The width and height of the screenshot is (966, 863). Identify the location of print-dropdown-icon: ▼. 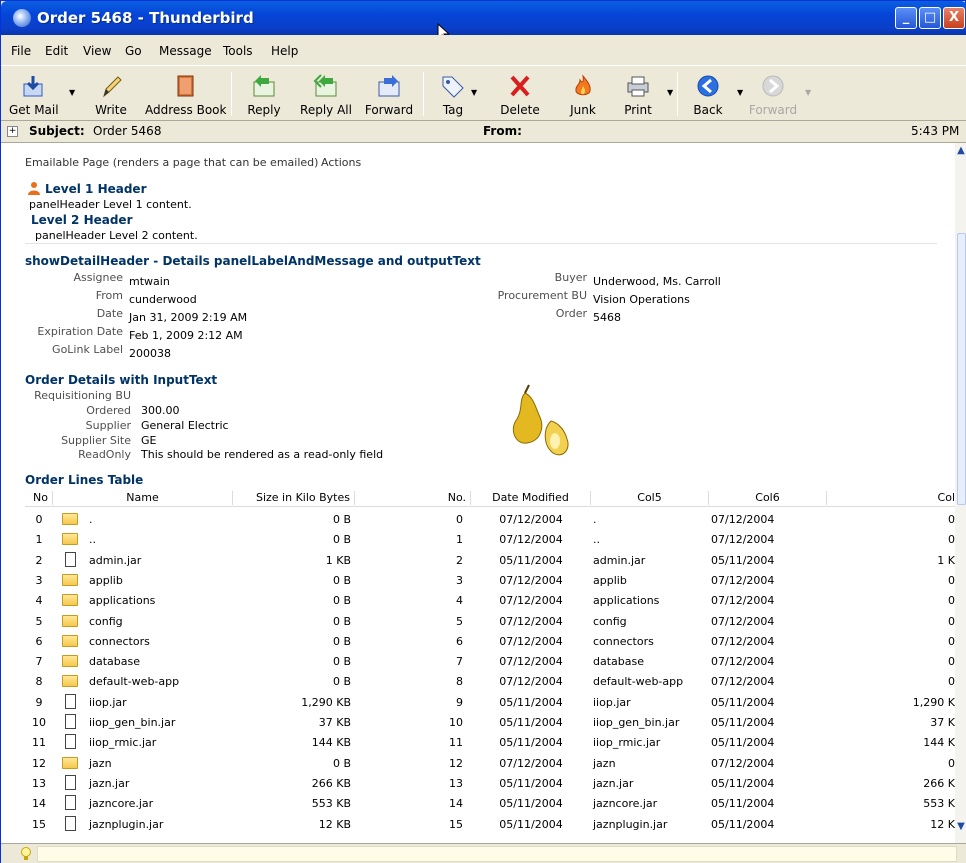
(670, 92).